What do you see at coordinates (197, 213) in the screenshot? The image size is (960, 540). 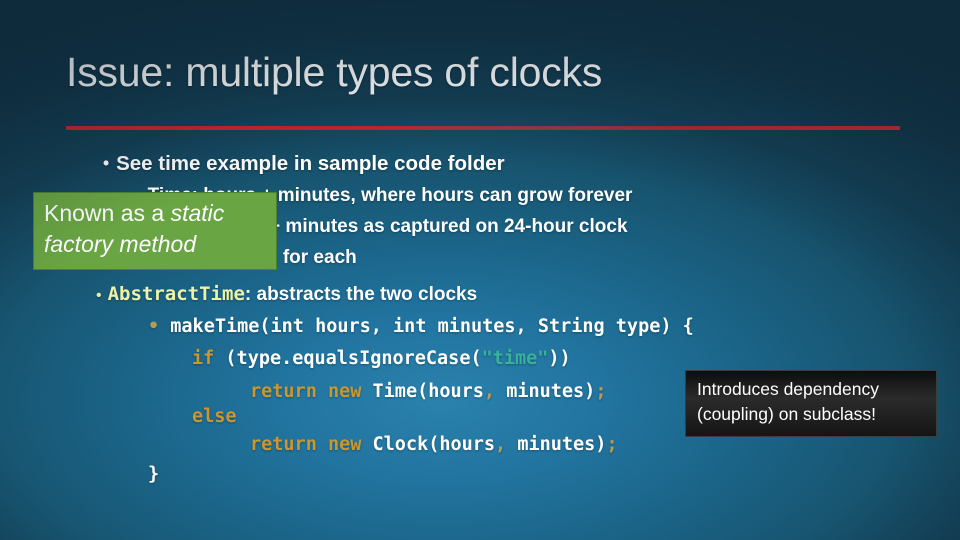 I see `callout-green-line1-emphasis: static` at bounding box center [197, 213].